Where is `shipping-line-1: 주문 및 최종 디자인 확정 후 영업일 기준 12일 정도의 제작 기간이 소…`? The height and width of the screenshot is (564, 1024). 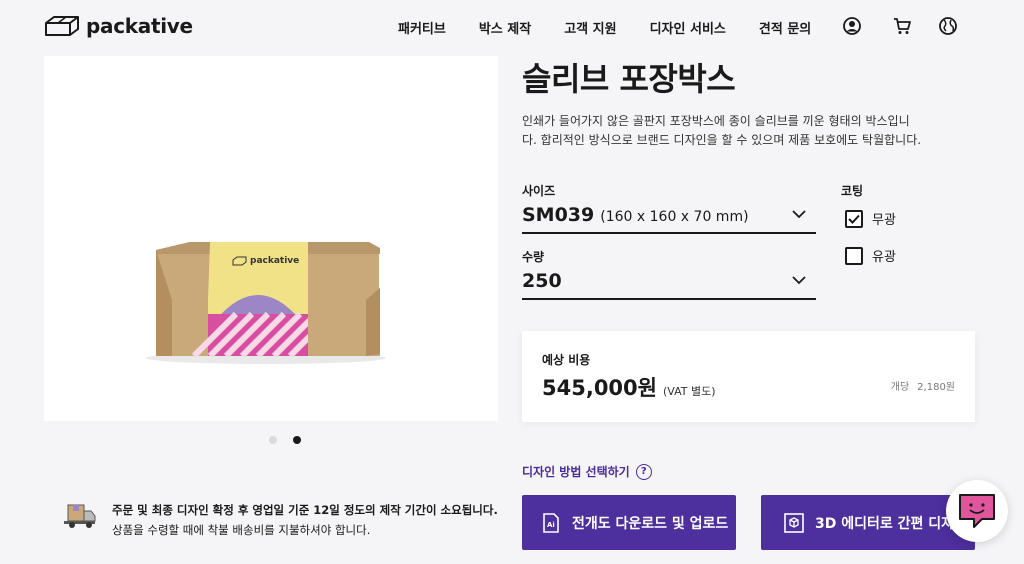 shipping-line-1: 주문 및 최종 디자인 확정 후 영업일 기준 12일 정도의 제작 기간이 소… is located at coordinates (305, 510).